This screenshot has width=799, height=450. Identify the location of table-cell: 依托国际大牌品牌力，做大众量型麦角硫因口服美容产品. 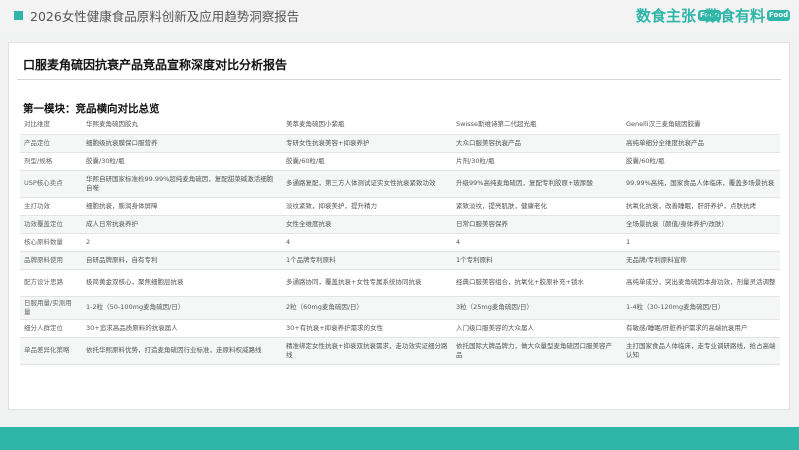
(537, 351).